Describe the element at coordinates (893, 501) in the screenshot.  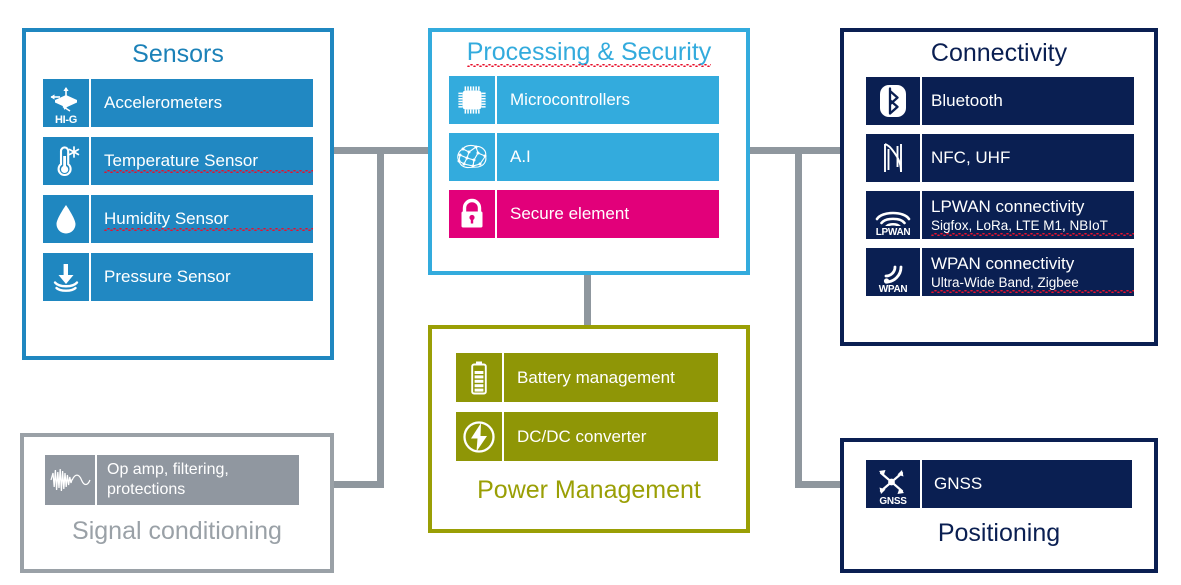
I see `gnss-badge: GNSS` at that location.